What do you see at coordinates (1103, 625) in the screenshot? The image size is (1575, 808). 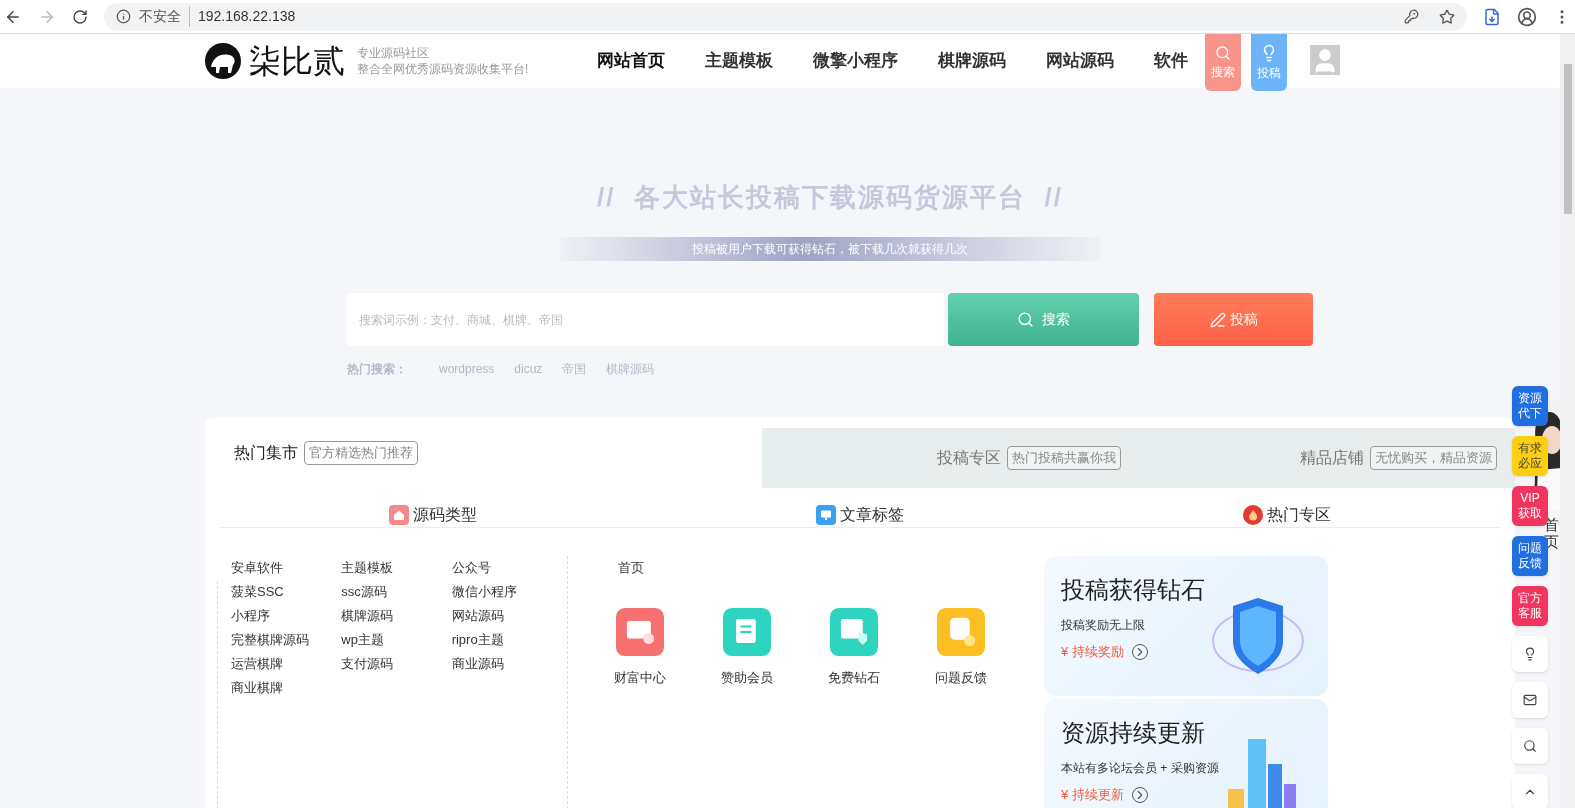 I see `promo-text: 投稿奖励无上限` at bounding box center [1103, 625].